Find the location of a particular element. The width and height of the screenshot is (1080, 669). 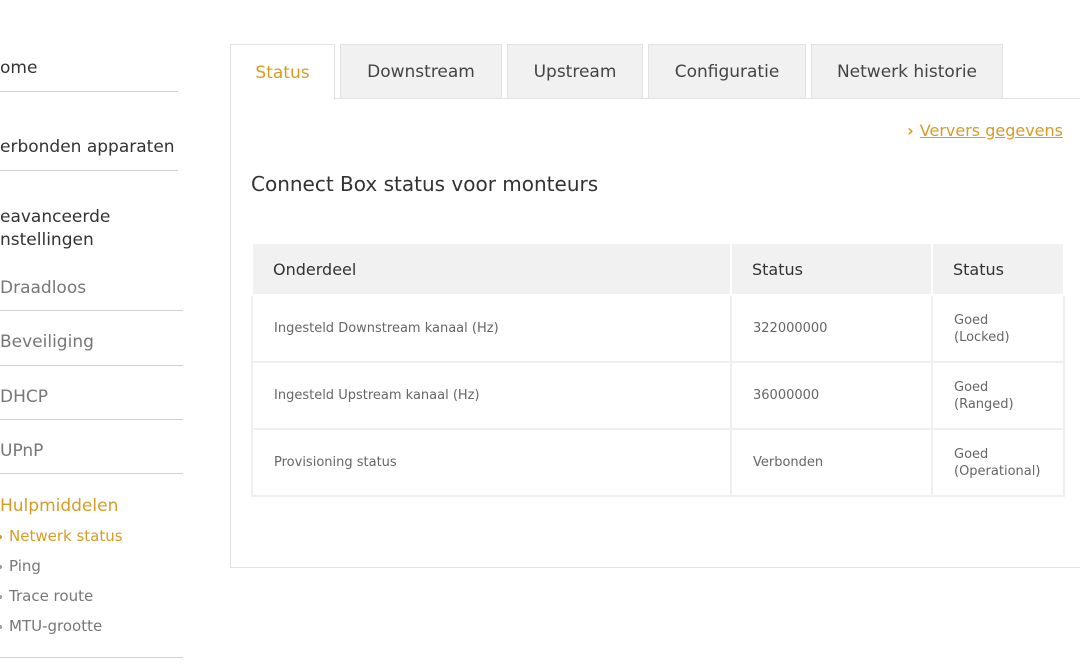

sidebar-item-mtu-size: MTU-grootte is located at coordinates (51, 626).